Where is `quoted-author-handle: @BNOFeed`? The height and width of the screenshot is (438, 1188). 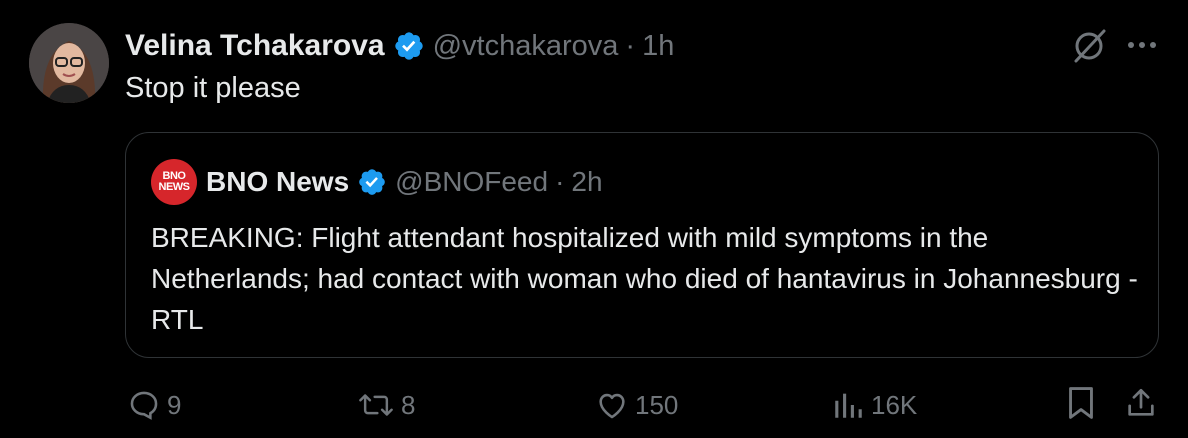 quoted-author-handle: @BNOFeed is located at coordinates (471, 182).